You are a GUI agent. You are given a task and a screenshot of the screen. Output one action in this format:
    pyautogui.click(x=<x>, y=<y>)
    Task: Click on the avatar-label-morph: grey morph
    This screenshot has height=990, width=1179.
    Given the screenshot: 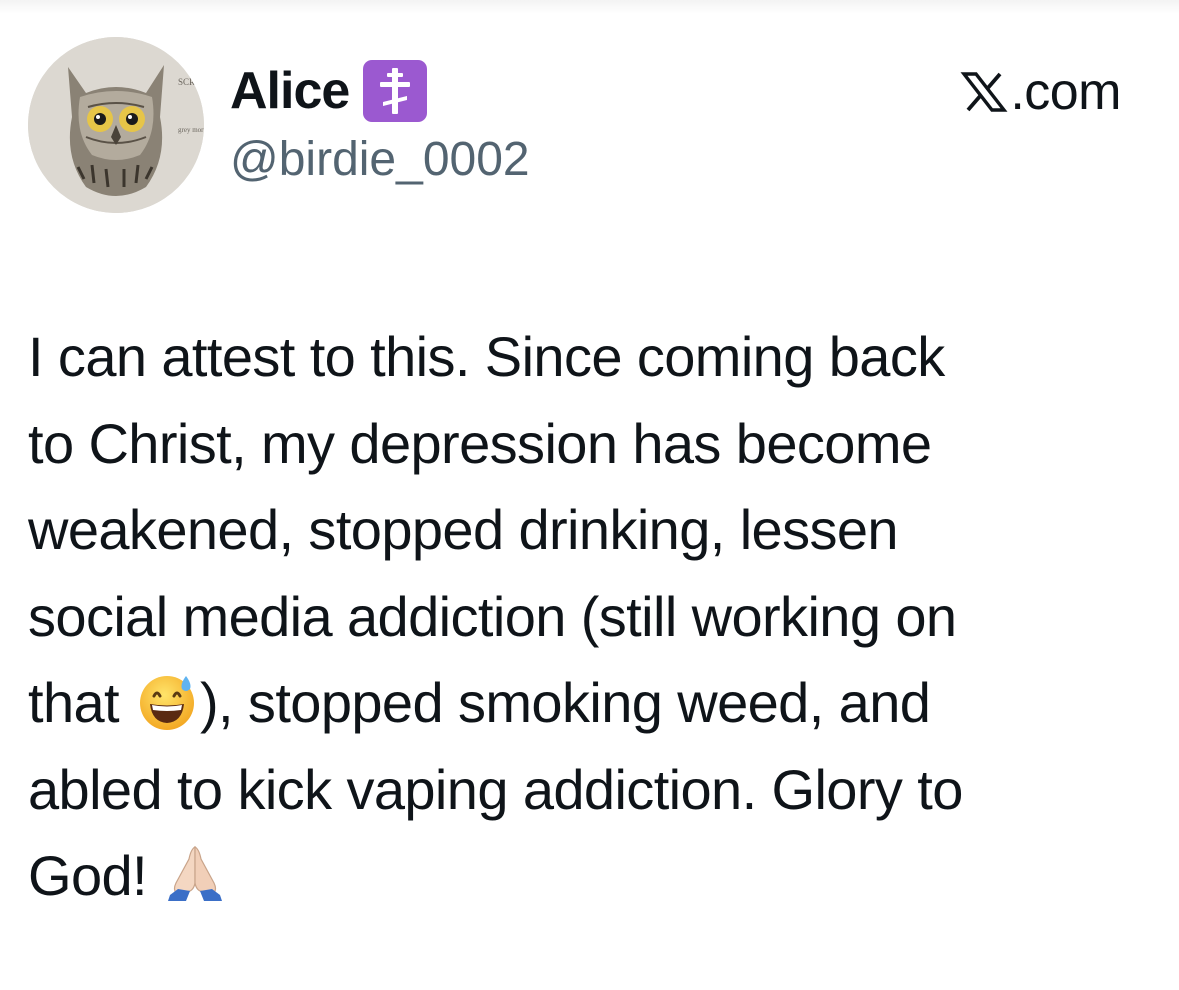 What is the action you would take?
    pyautogui.click(x=191, y=130)
    